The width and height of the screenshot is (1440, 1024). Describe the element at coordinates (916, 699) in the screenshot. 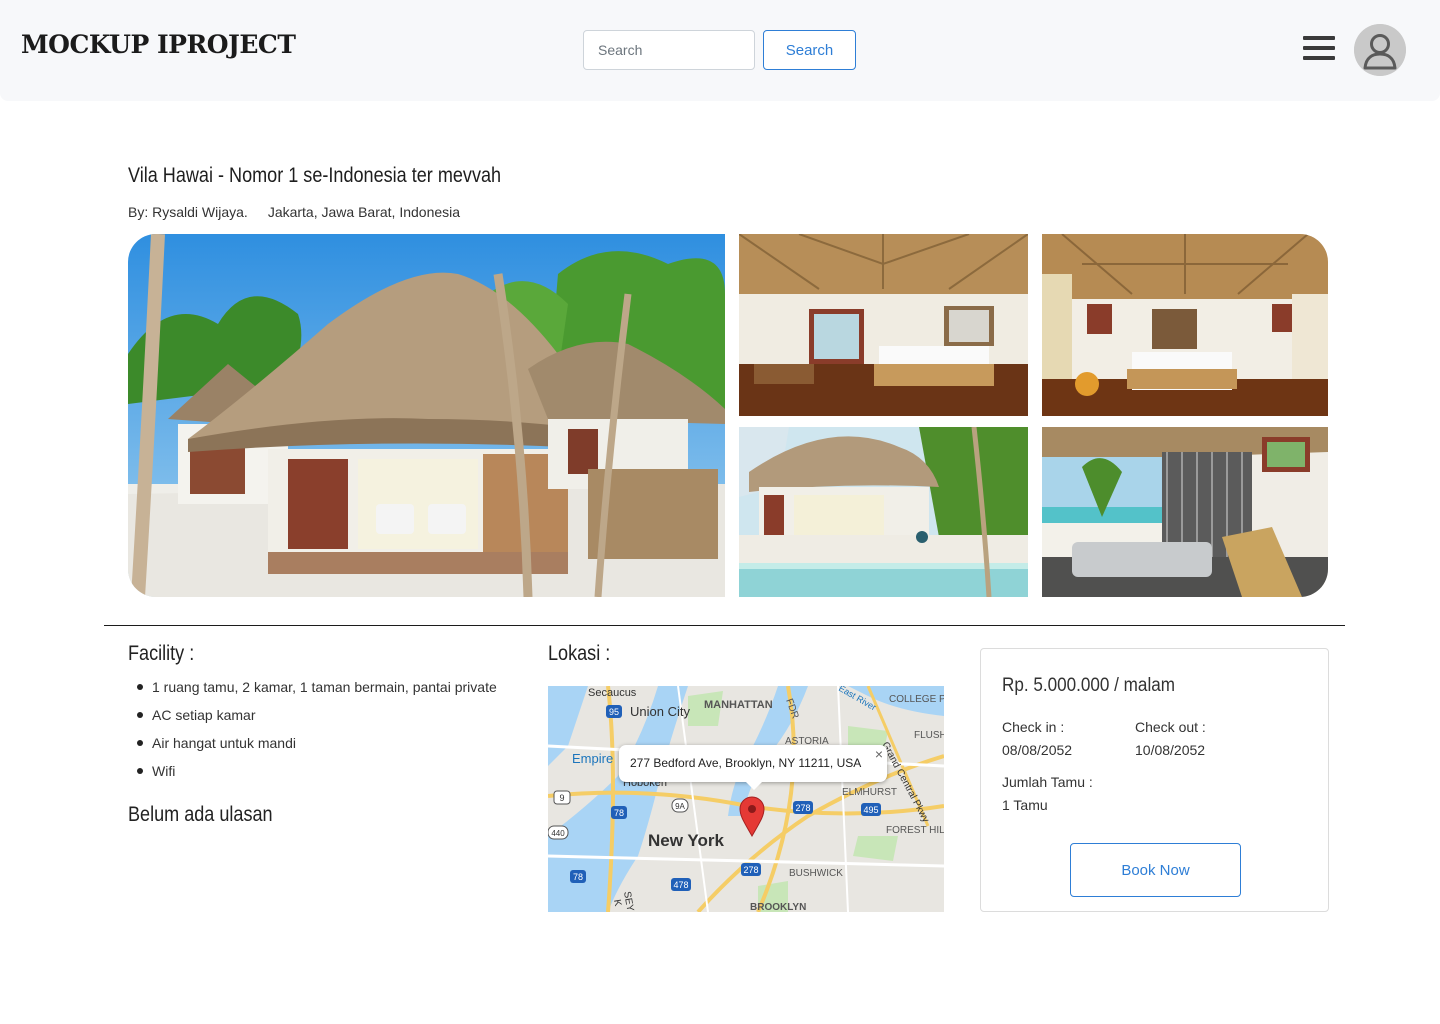

I see `map-label: COLLEGE P` at that location.